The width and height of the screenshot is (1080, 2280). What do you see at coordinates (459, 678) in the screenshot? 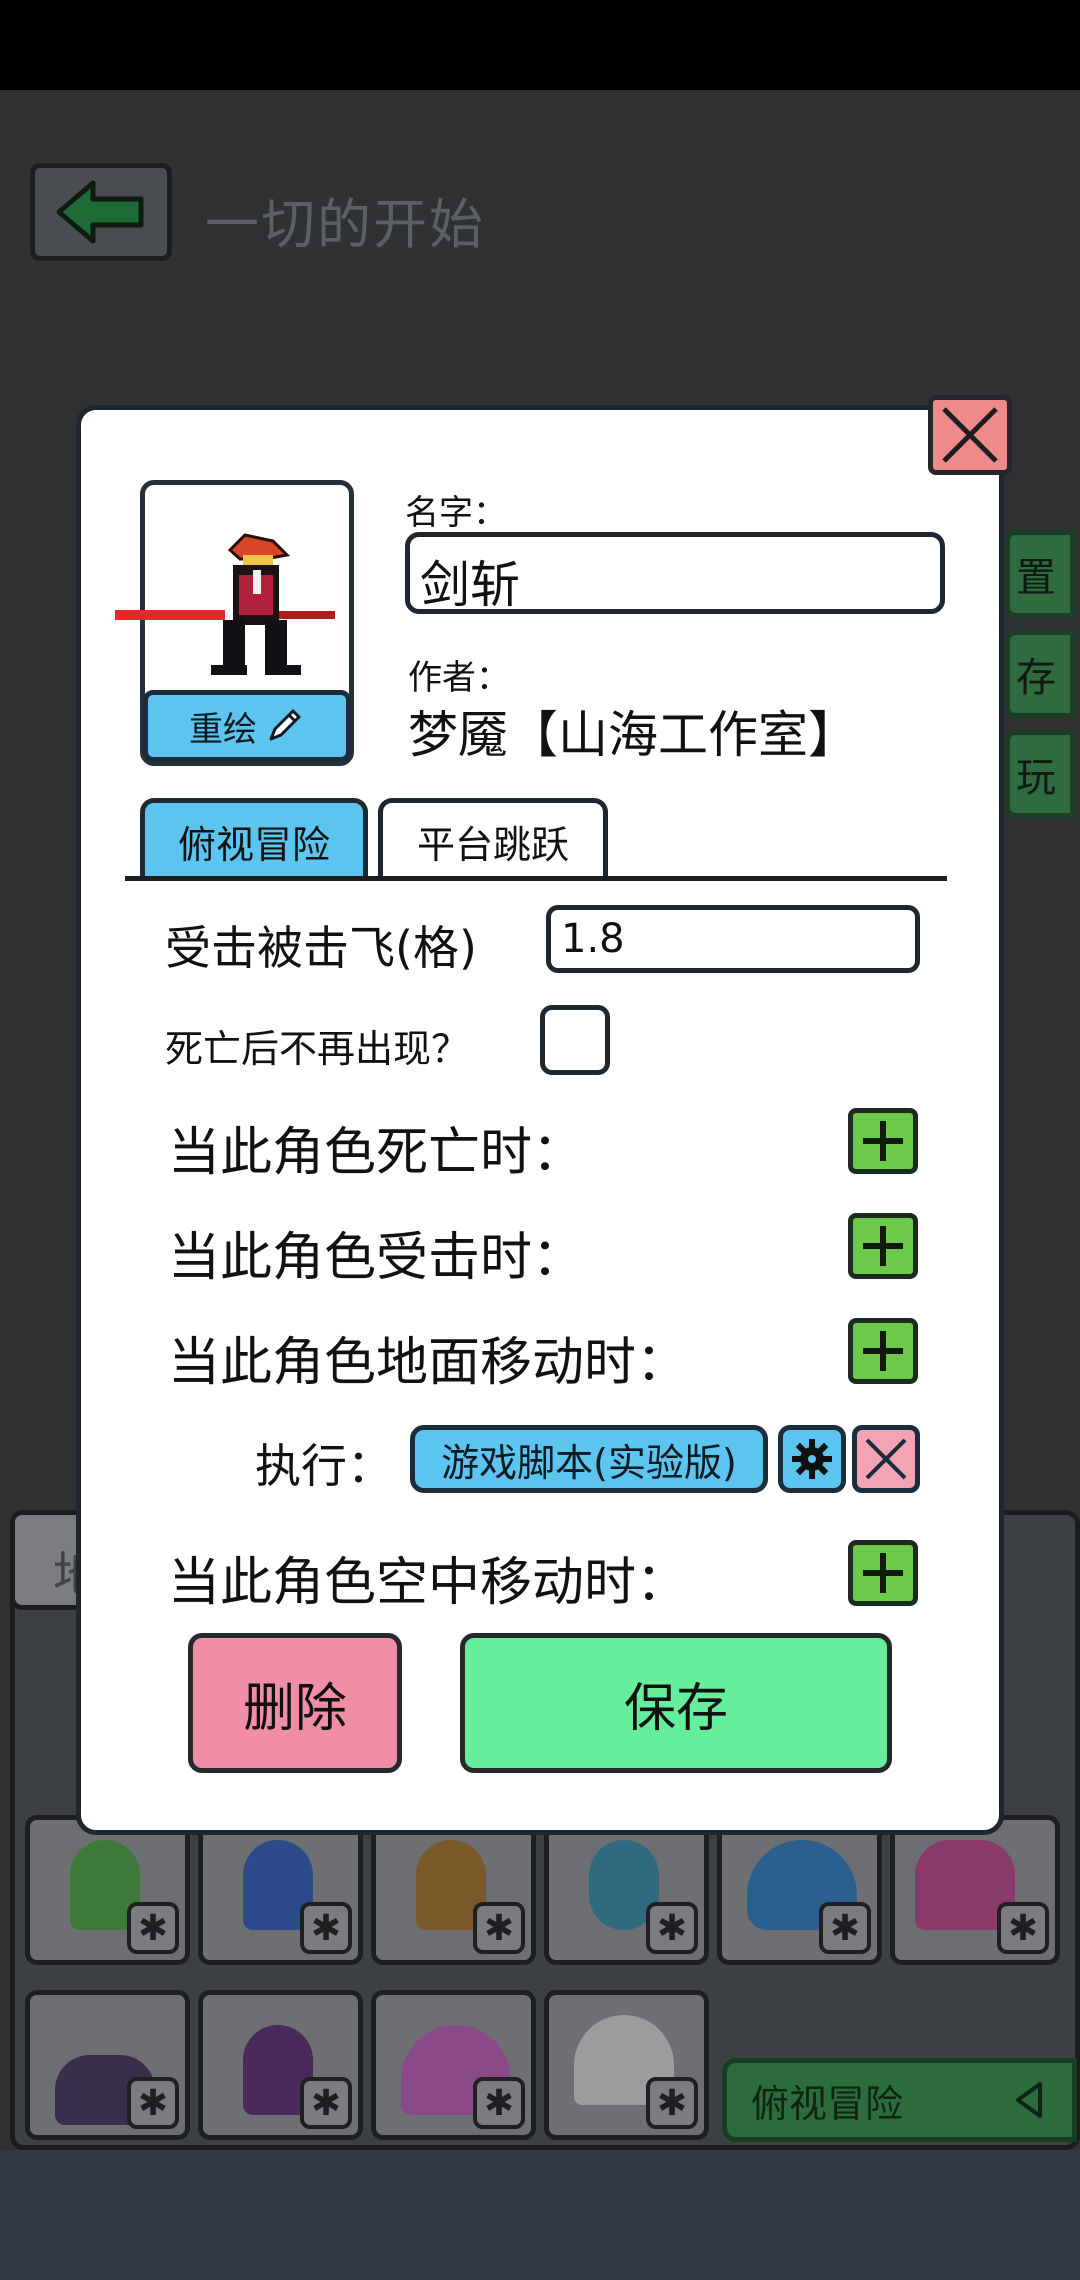
I see `author-label: 作者：` at bounding box center [459, 678].